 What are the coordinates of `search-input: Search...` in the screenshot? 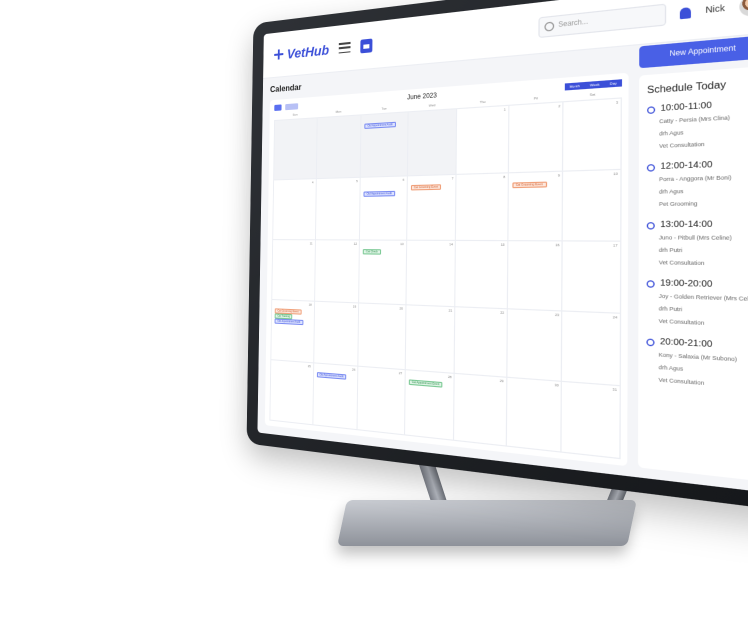 It's located at (602, 21).